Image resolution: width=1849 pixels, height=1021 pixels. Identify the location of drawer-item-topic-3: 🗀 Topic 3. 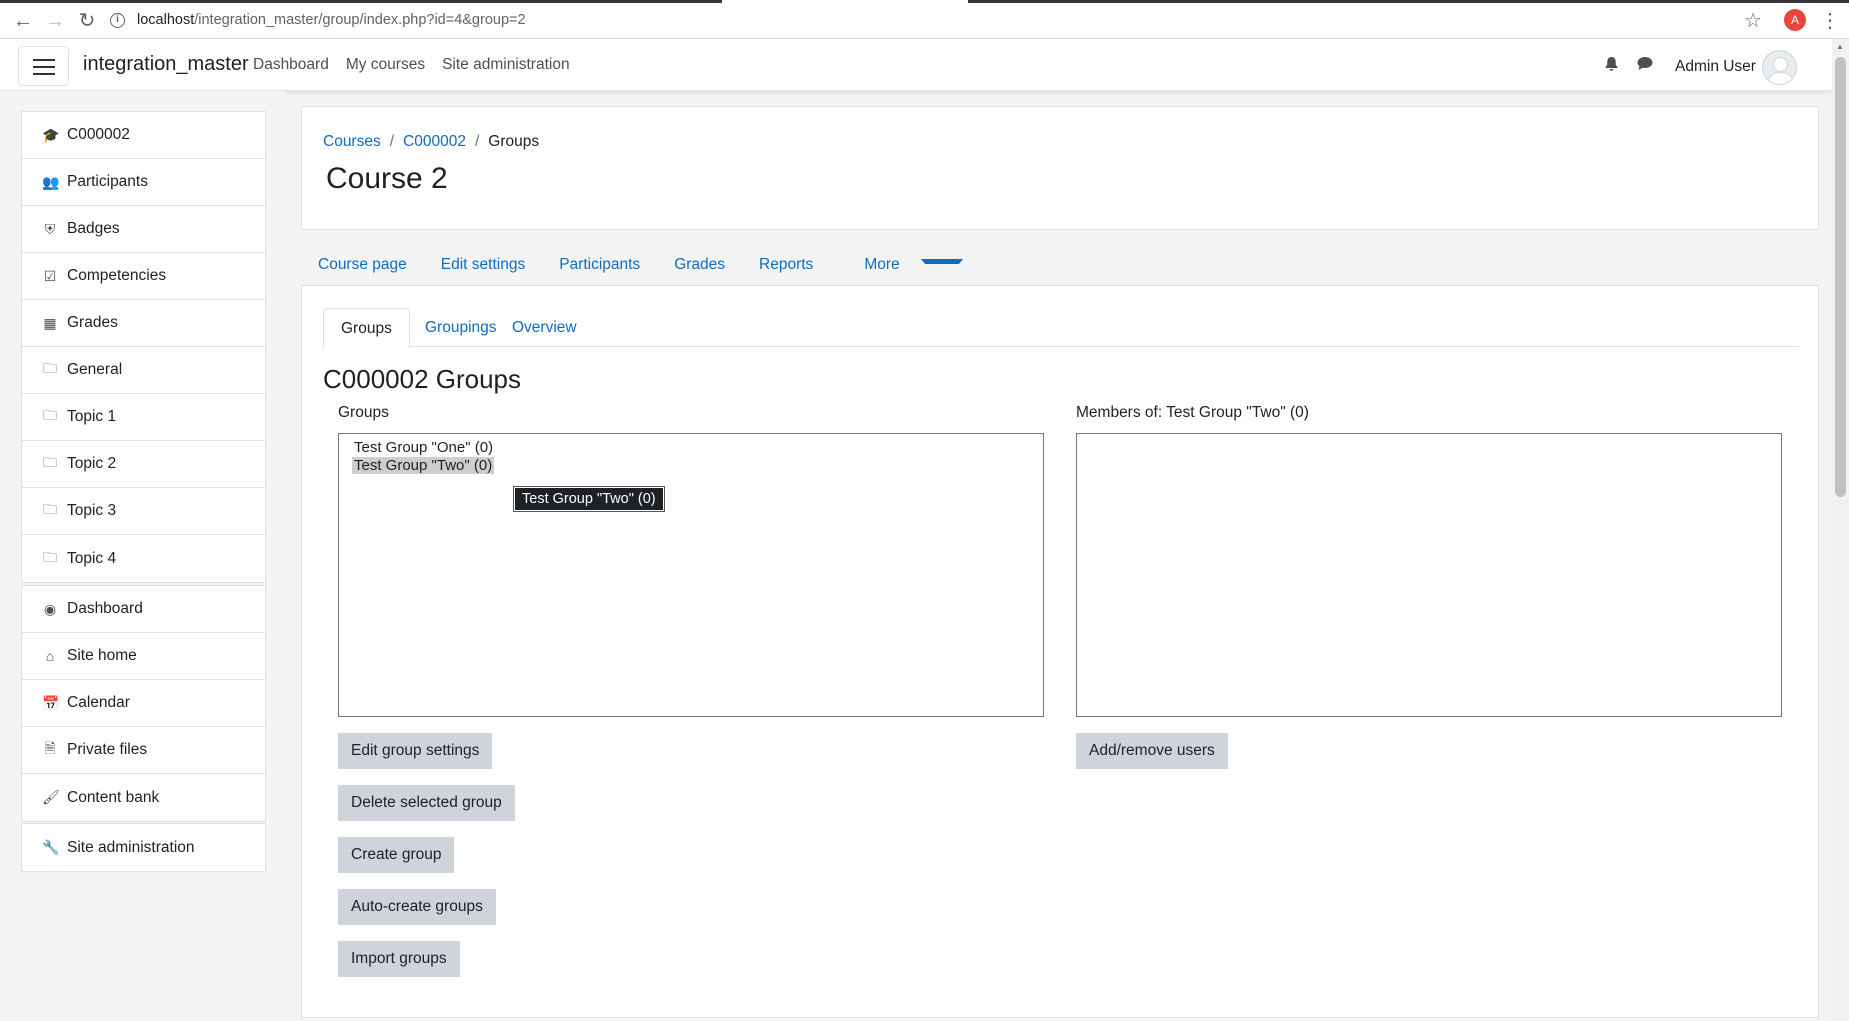
(143, 511).